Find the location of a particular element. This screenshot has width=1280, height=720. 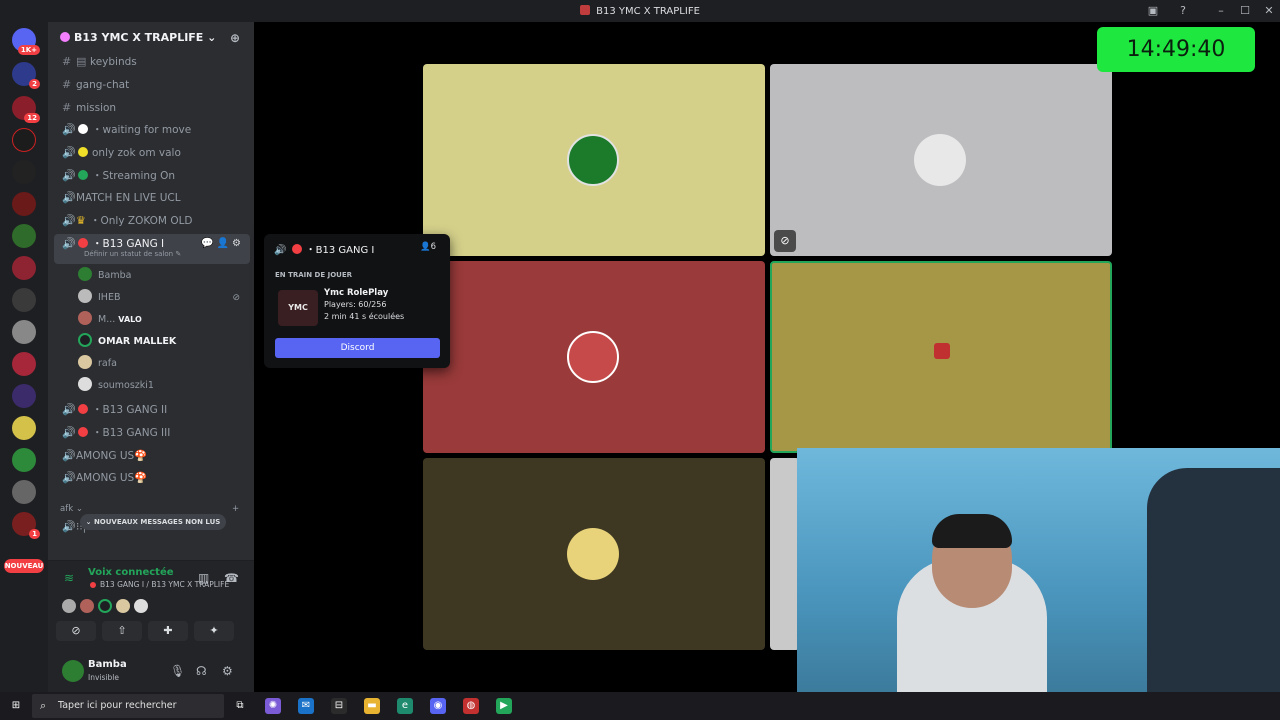

voice-channel-zokom: 🔊♛ ・Only ZOKOM OLD is located at coordinates (152, 221).